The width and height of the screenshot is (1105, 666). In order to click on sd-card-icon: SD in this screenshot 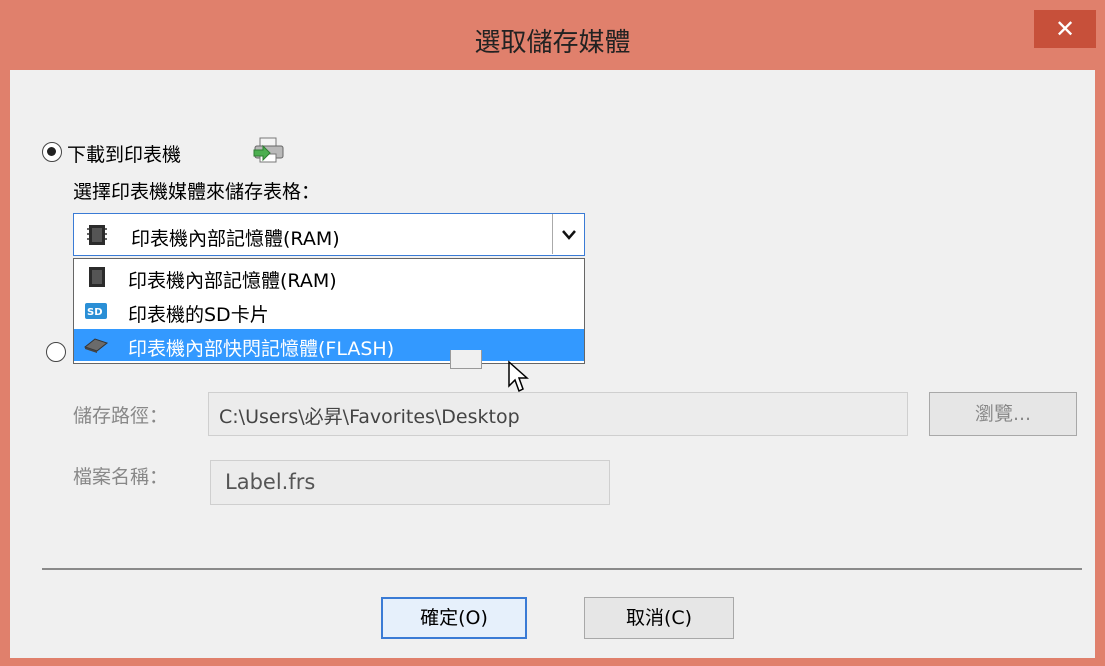, I will do `click(96, 313)`.